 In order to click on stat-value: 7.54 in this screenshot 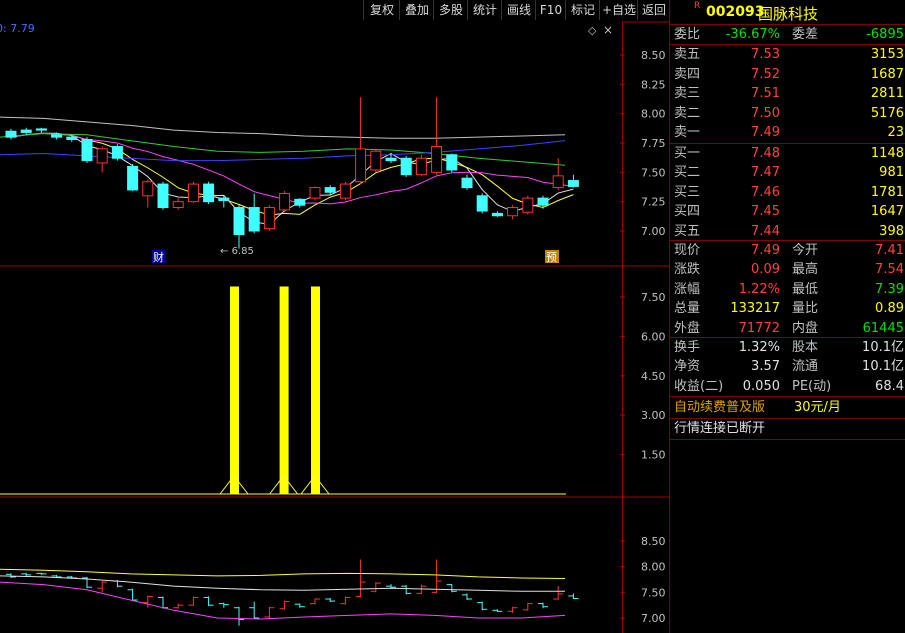, I will do `click(889, 270)`.